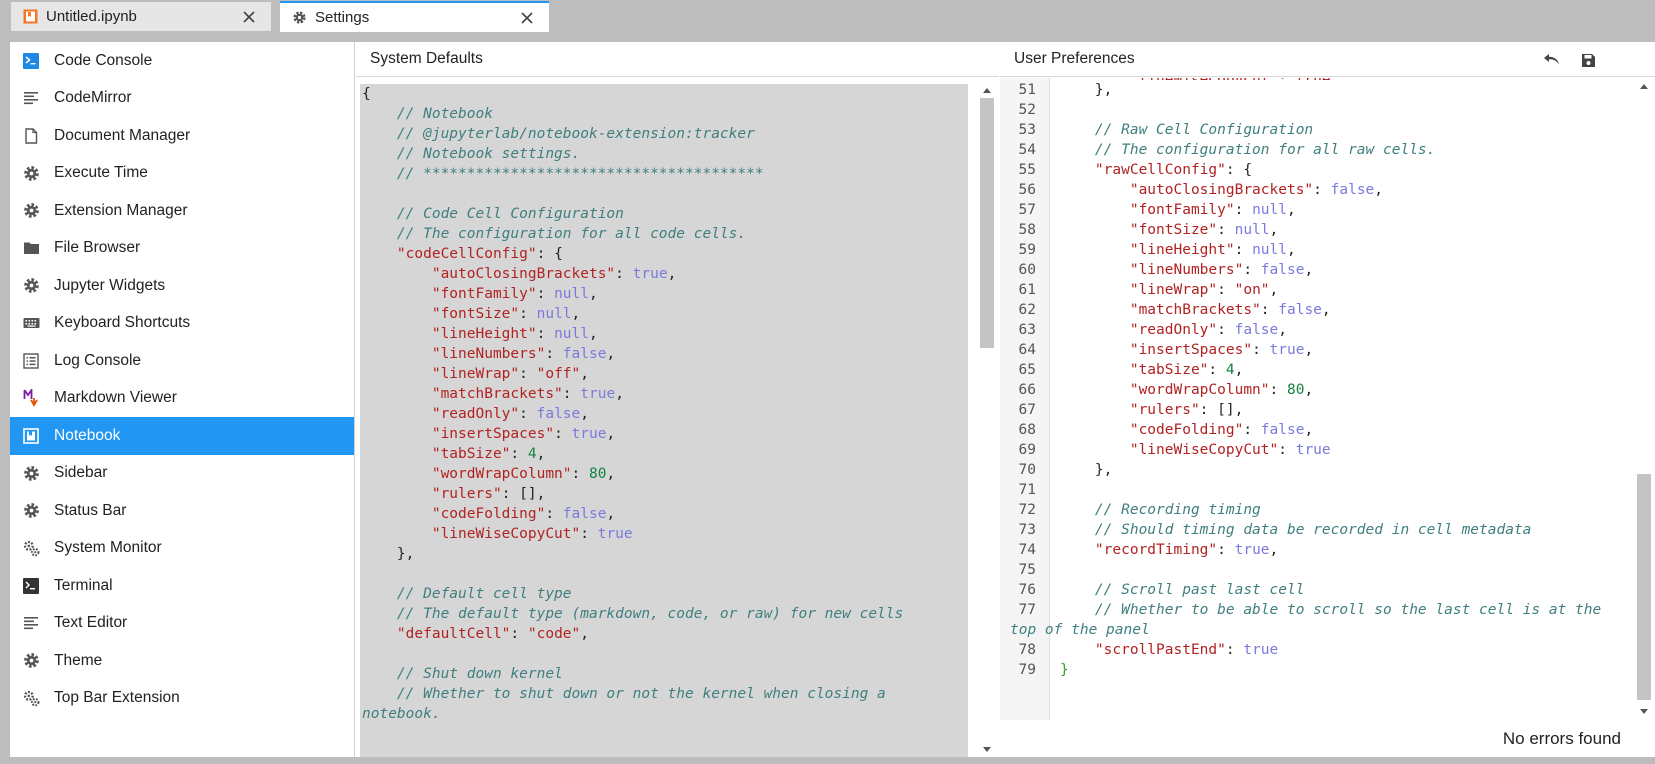  I want to click on code-line: 69 "lineWiseCopyCut": true, so click(1314, 450).